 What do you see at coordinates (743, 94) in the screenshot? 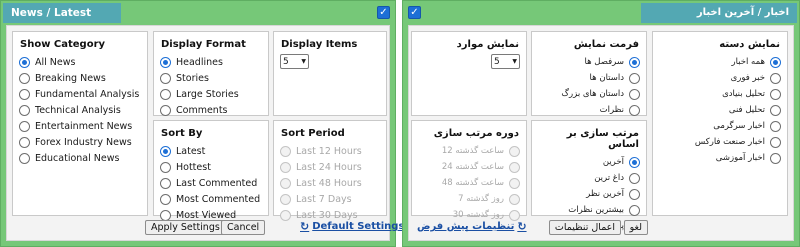
I see `radio-label: تحلیل بنیادی` at bounding box center [743, 94].